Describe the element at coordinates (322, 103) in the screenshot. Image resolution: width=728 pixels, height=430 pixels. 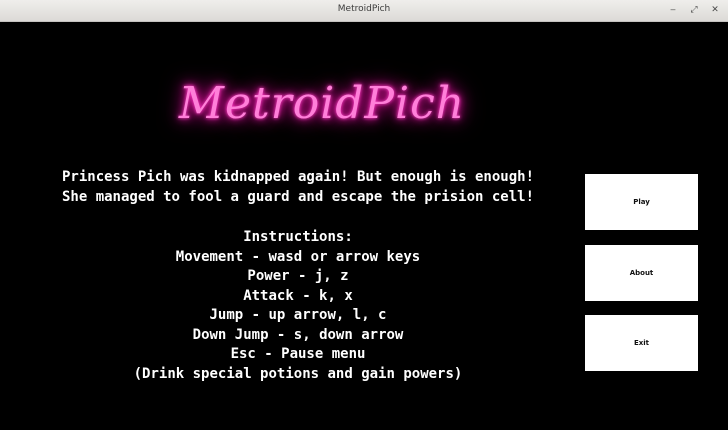
I see `game-logo: MetroidPich` at that location.